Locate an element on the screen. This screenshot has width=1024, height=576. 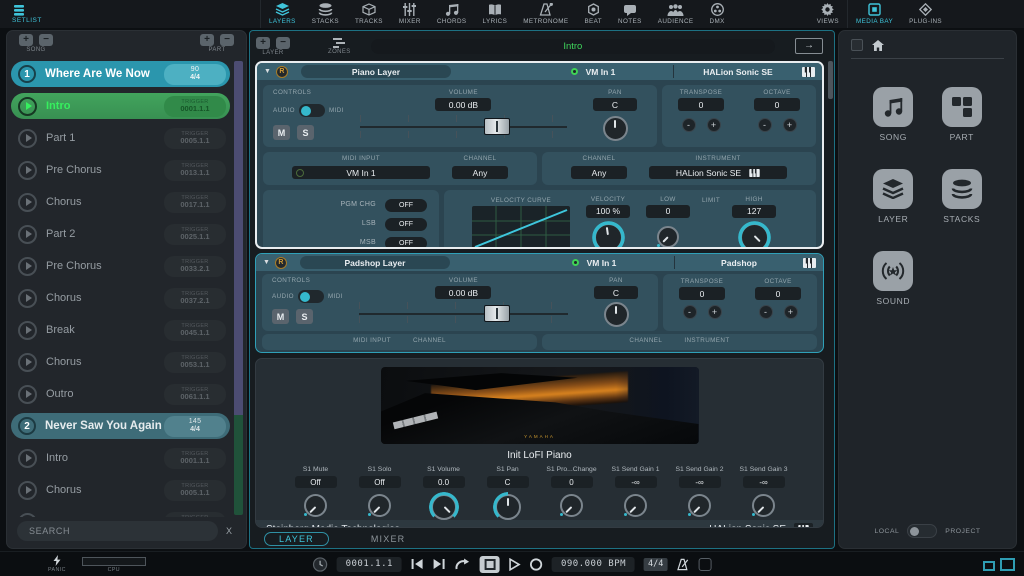
part-row: Chorus TRIGGER 0005.1.1 is located at coordinates (120, 490).